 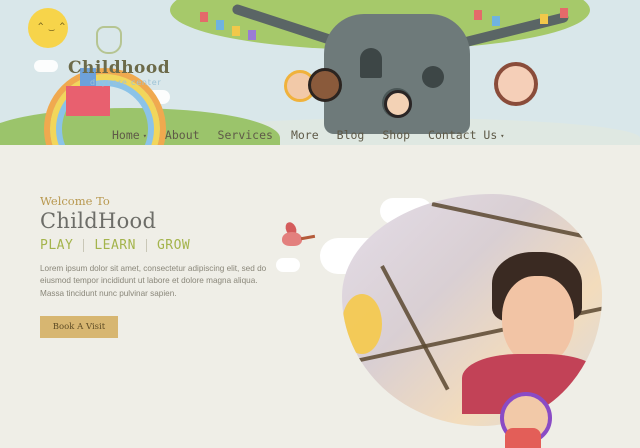 I want to click on bird-beak, so click(x=308, y=237).